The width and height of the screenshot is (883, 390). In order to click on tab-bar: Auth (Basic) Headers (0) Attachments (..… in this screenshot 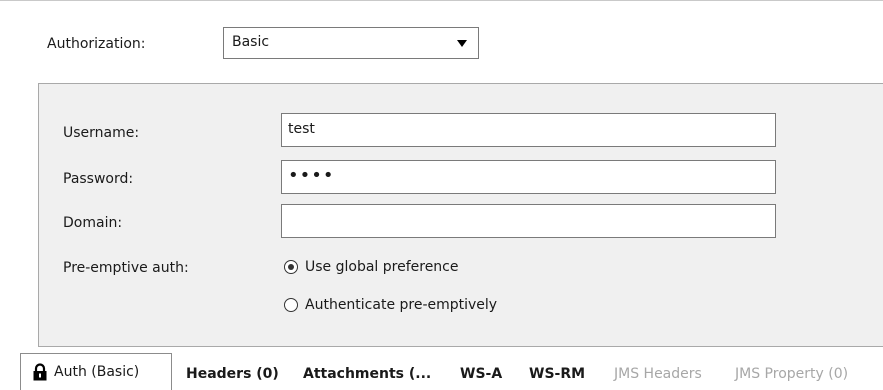, I will do `click(441, 369)`.